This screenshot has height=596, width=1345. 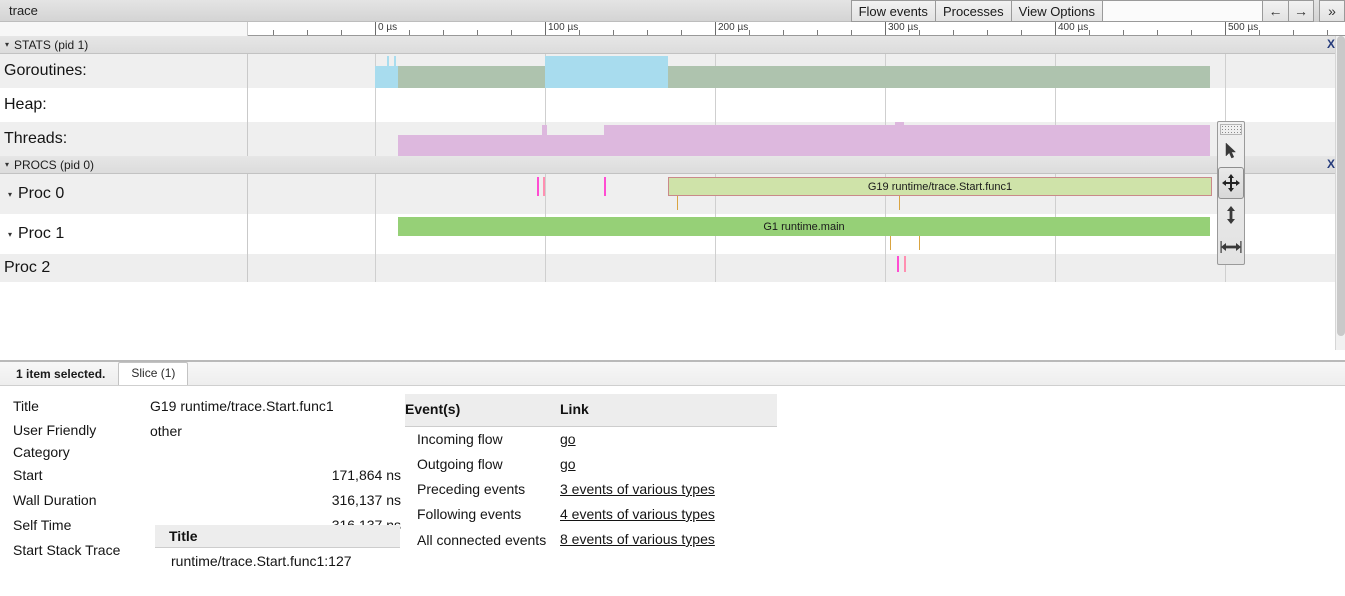 I want to click on track-label-proc-1: ▾ Proc 1, so click(x=124, y=234).